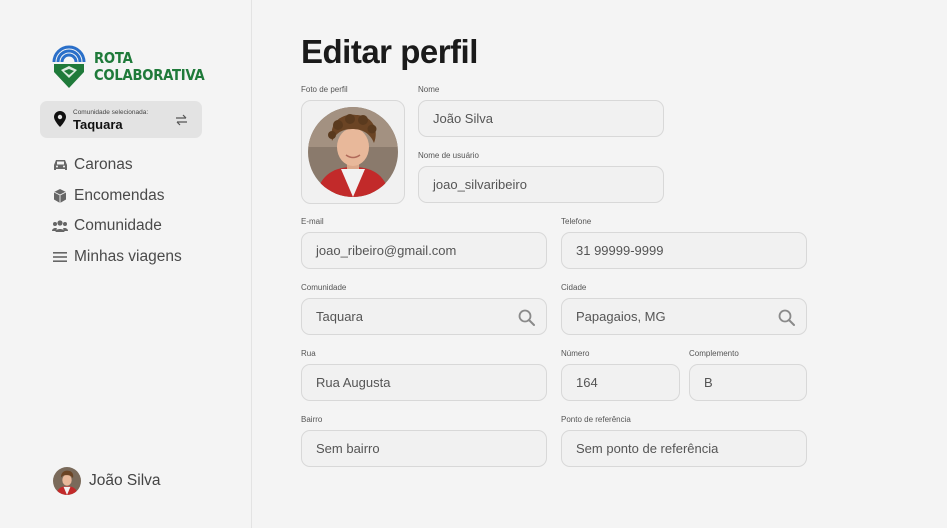 This screenshot has height=528, width=947. What do you see at coordinates (748, 382) in the screenshot?
I see `complement-field: B` at bounding box center [748, 382].